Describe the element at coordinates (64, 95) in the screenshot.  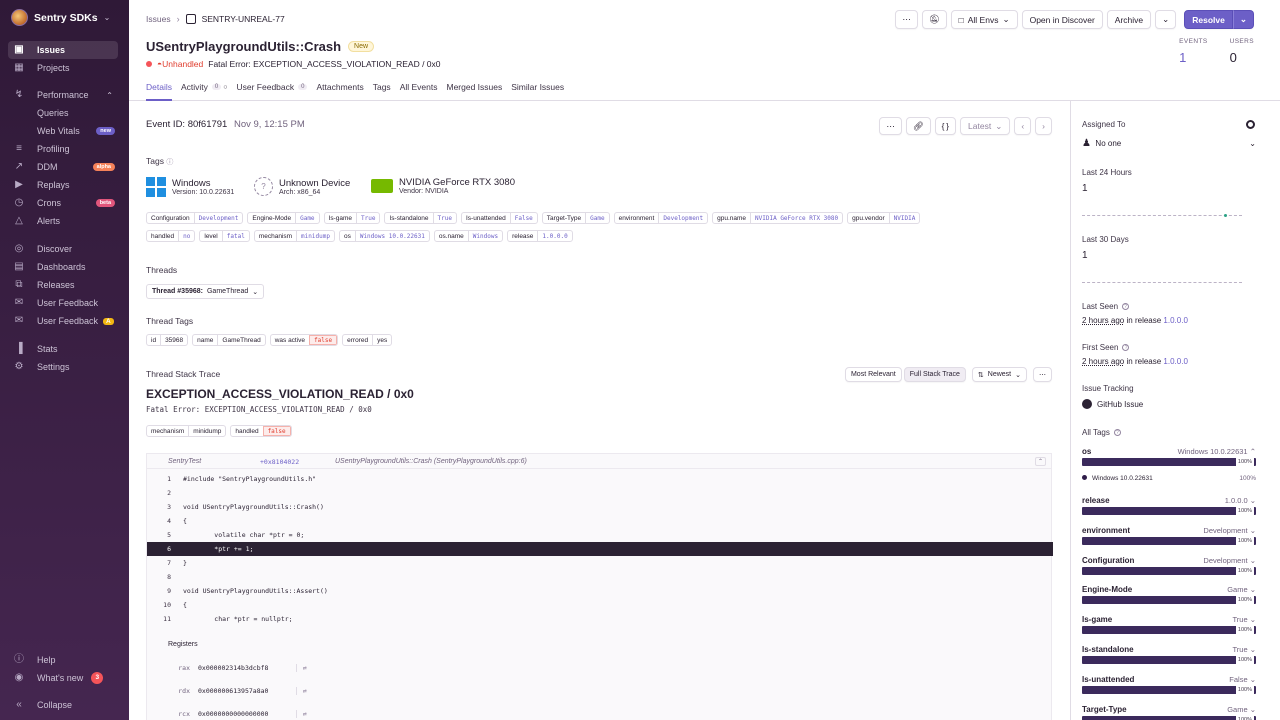
I see `sidebar-item-performance: ↯ Performance ⌃` at that location.